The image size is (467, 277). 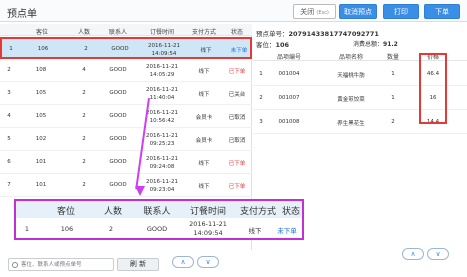 I want to click on col-contact: 联系人, so click(x=117, y=32).